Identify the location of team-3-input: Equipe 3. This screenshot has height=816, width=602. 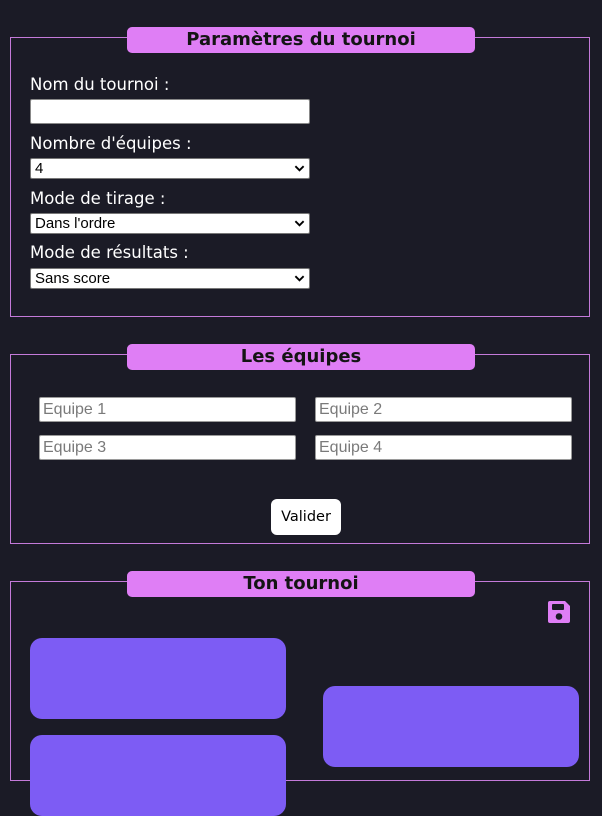
(167, 447).